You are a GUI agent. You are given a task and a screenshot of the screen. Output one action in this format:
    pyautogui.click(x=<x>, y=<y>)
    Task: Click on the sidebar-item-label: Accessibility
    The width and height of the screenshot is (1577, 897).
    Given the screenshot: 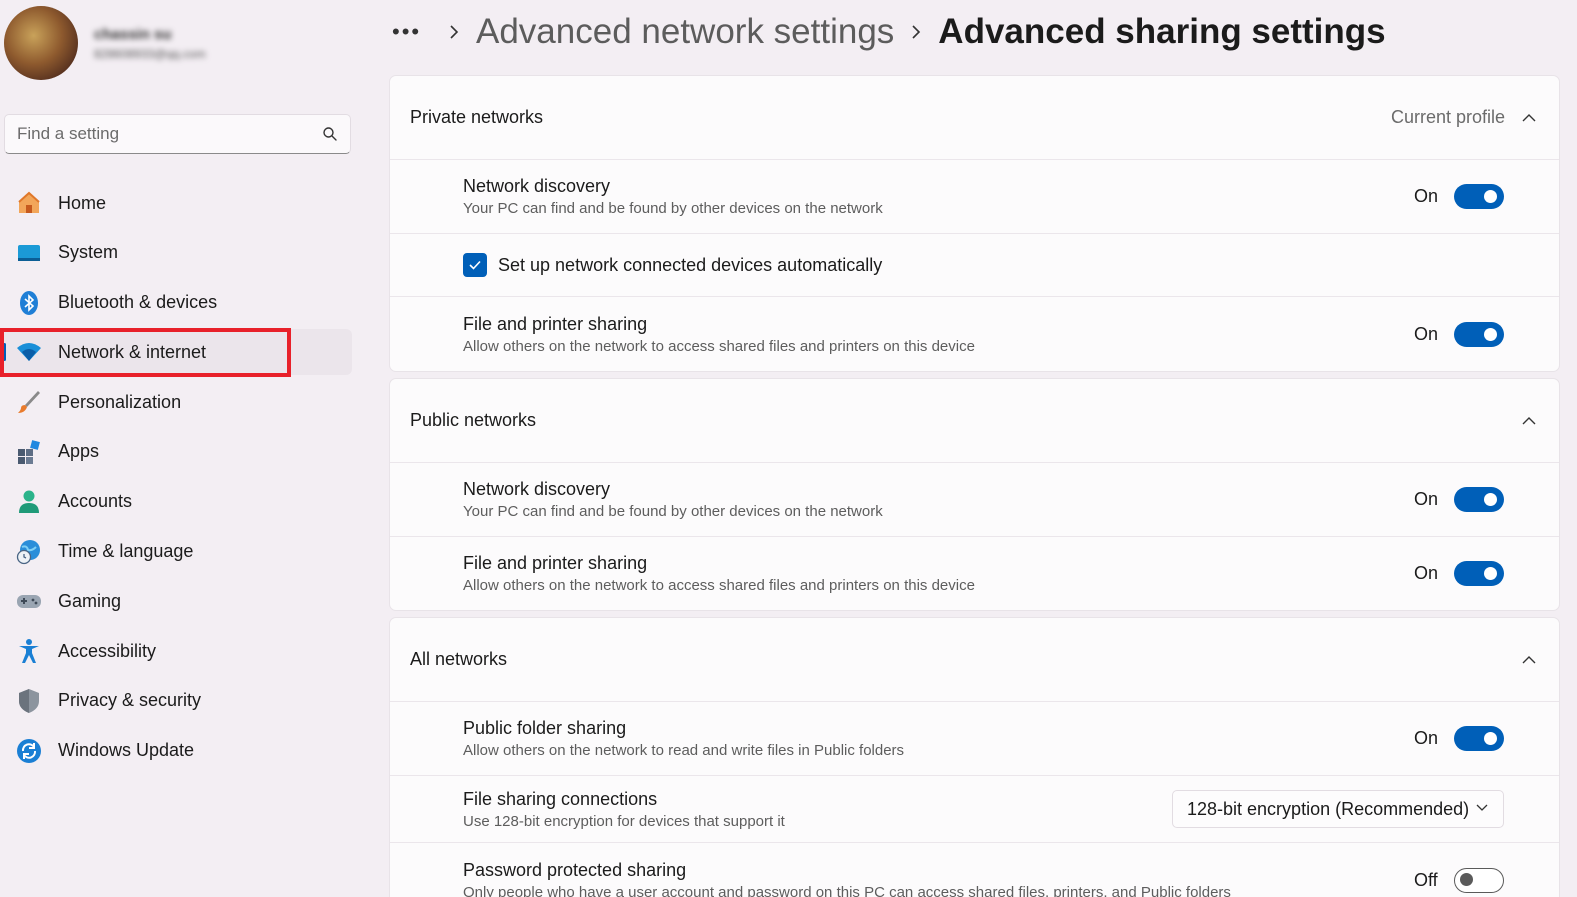 What is the action you would take?
    pyautogui.click(x=107, y=650)
    